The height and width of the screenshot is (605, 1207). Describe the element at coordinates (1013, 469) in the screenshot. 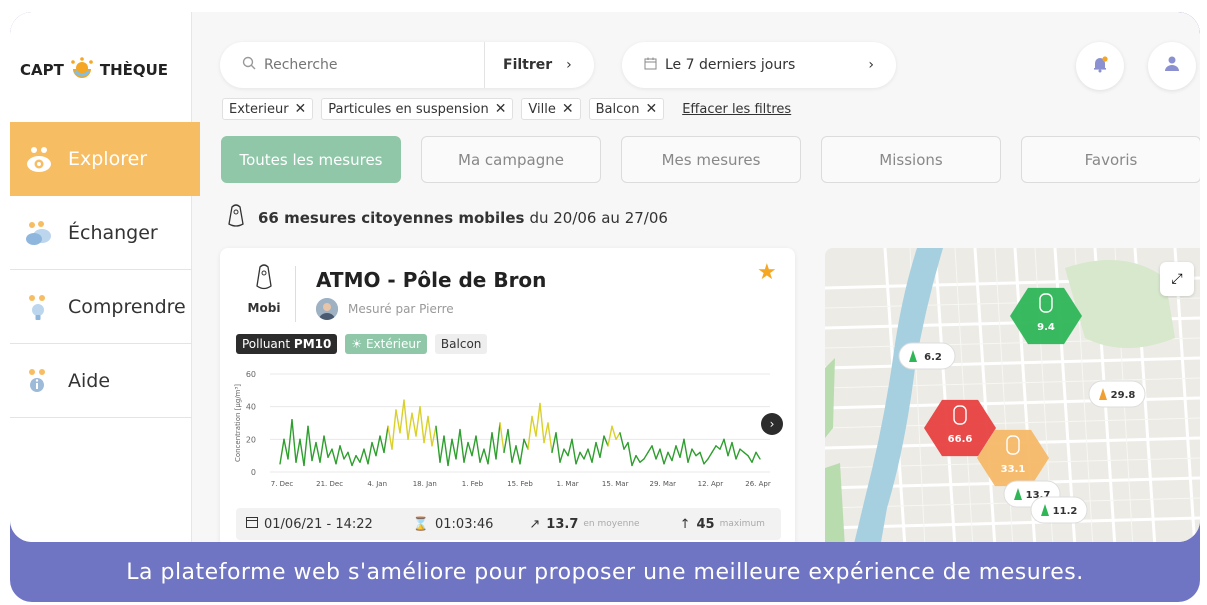

I see `marker-value: 33.1` at that location.